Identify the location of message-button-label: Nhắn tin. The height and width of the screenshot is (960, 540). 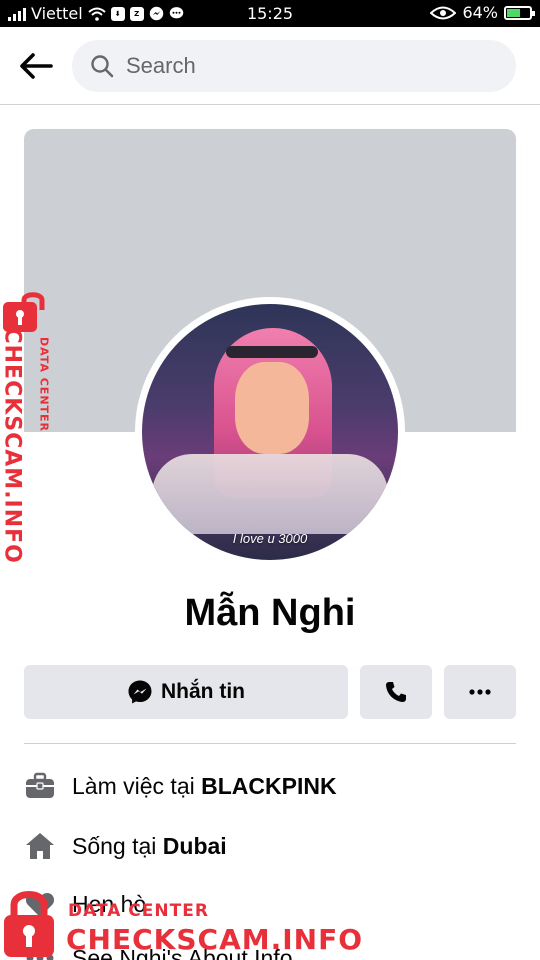
(203, 691).